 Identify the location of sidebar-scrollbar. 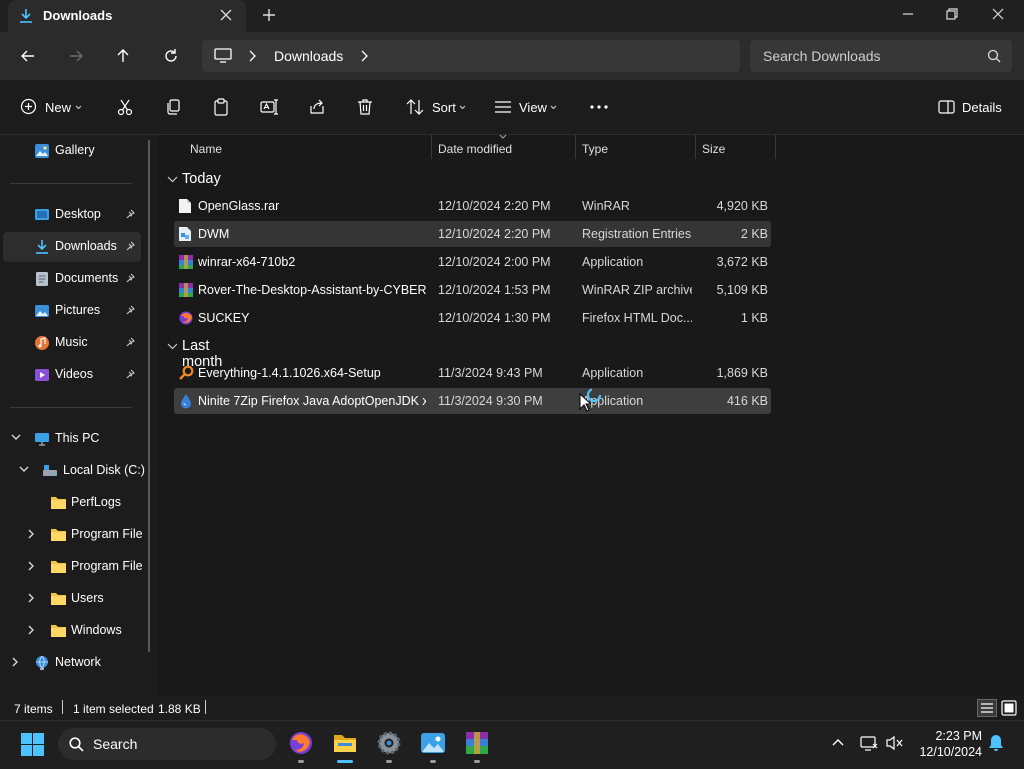
(149, 396).